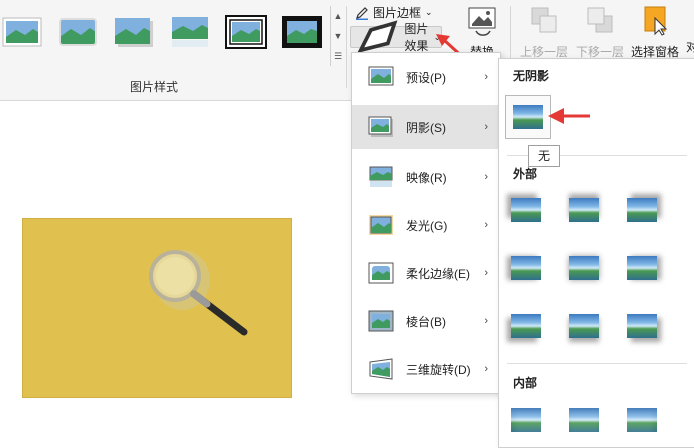 This screenshot has width=694, height=448. What do you see at coordinates (134, 32) in the screenshot?
I see `picture-style-shadow` at bounding box center [134, 32].